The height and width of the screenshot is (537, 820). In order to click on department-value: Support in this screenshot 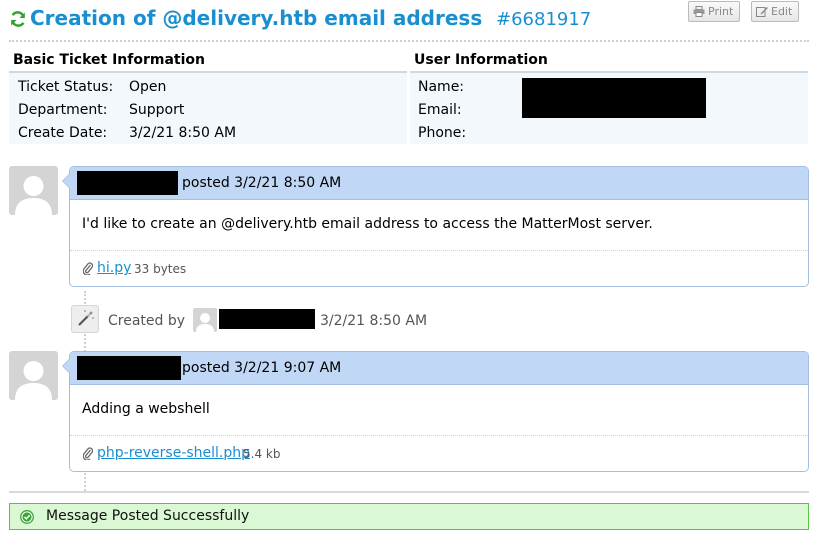, I will do `click(157, 110)`.